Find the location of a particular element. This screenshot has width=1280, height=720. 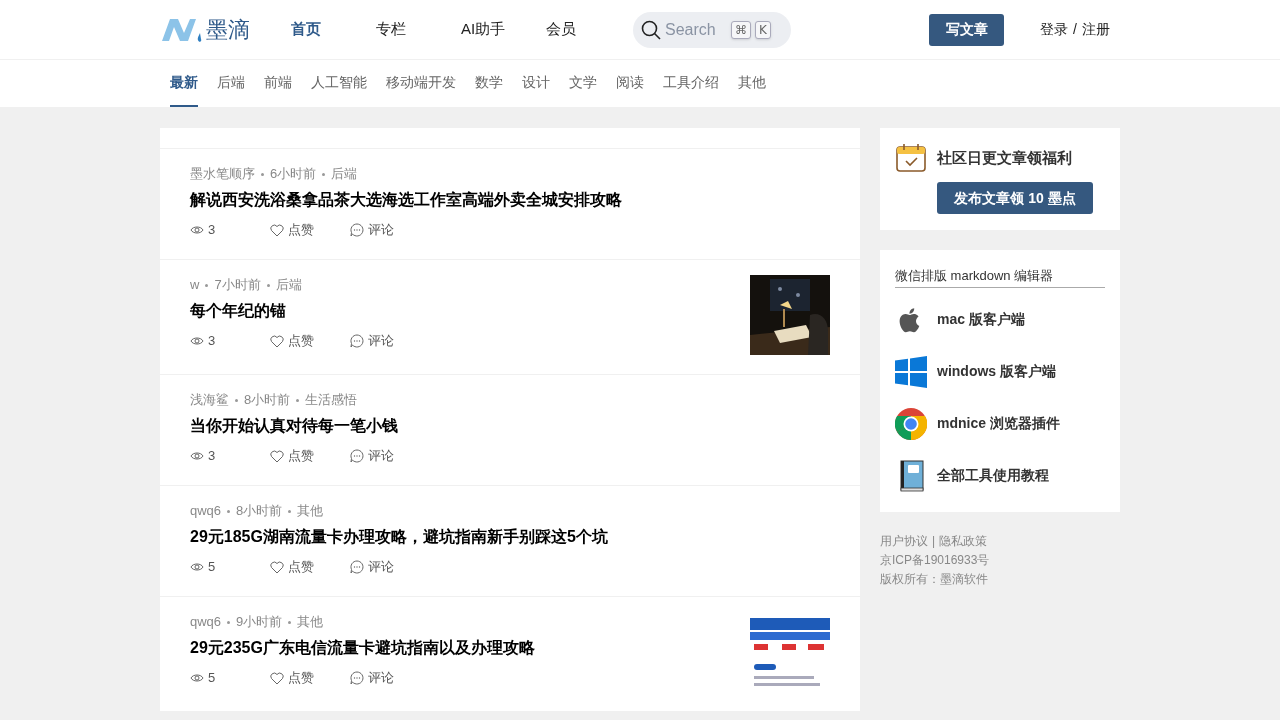

article-title: 解说西安洗浴桑拿品茶大选海选工作室高端外卖全城安排攻略 is located at coordinates (406, 200).